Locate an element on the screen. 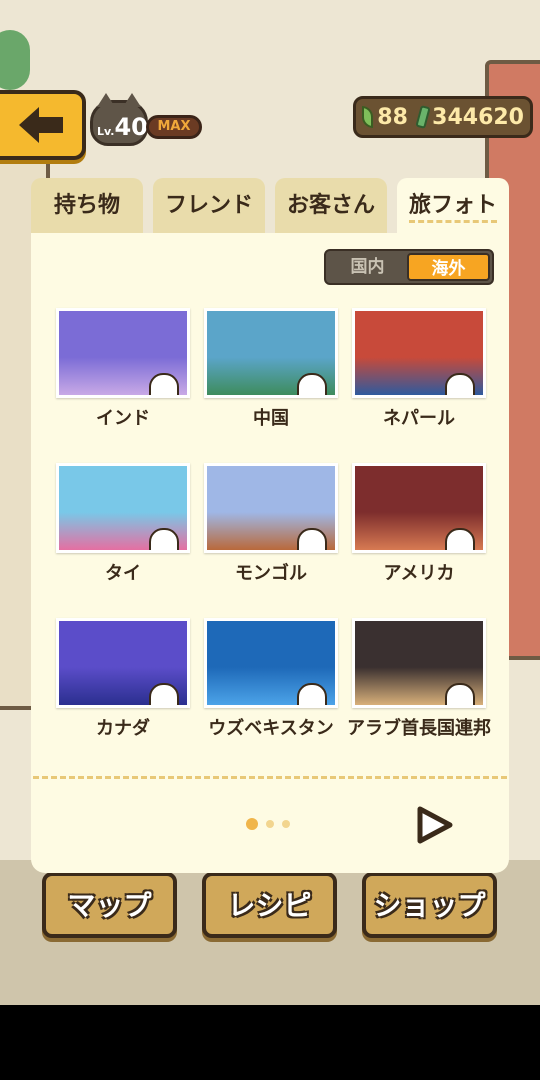 This screenshot has height=1080, width=540. photo-label: アラブ首長国連邦 is located at coordinates (419, 728).